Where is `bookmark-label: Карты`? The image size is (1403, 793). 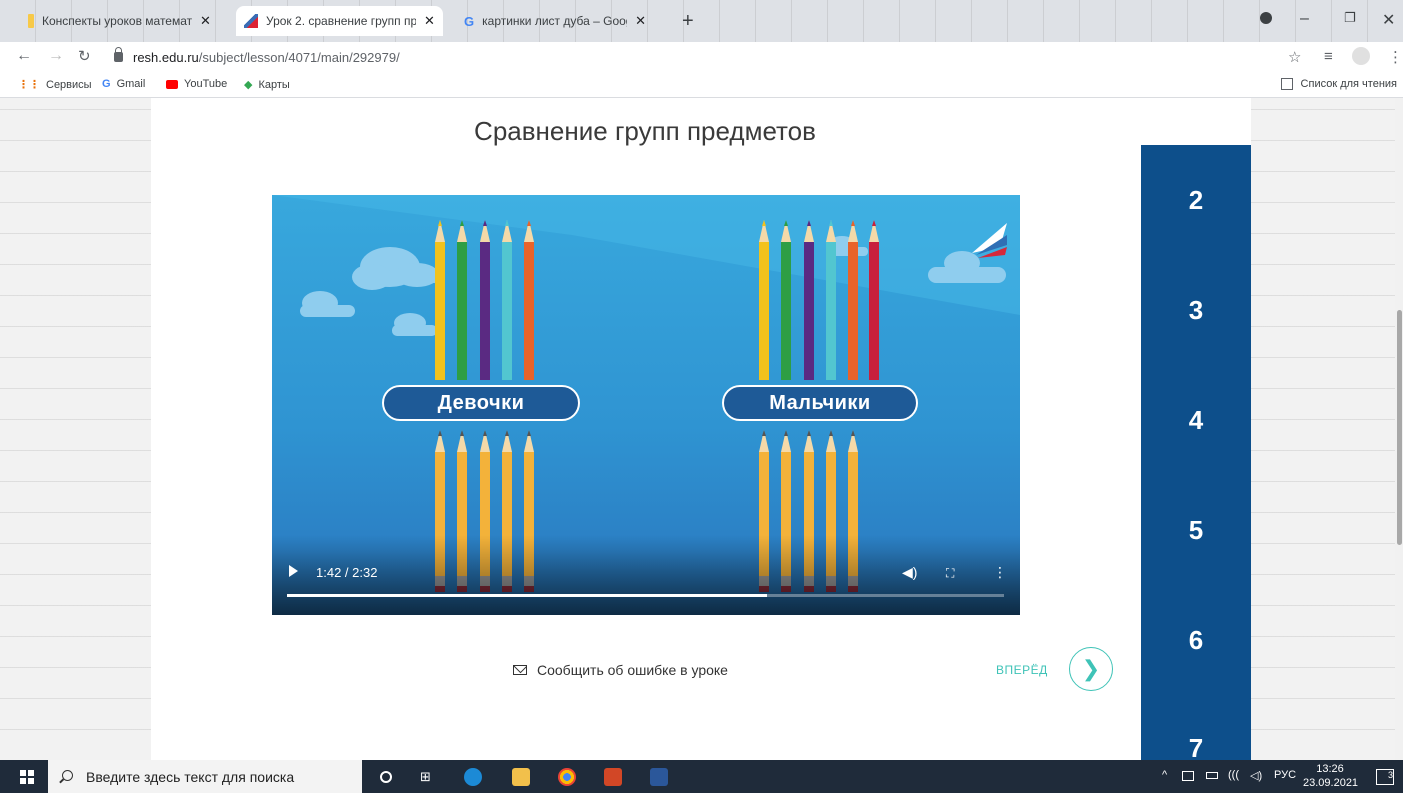
bookmark-label: Карты is located at coordinates (274, 84).